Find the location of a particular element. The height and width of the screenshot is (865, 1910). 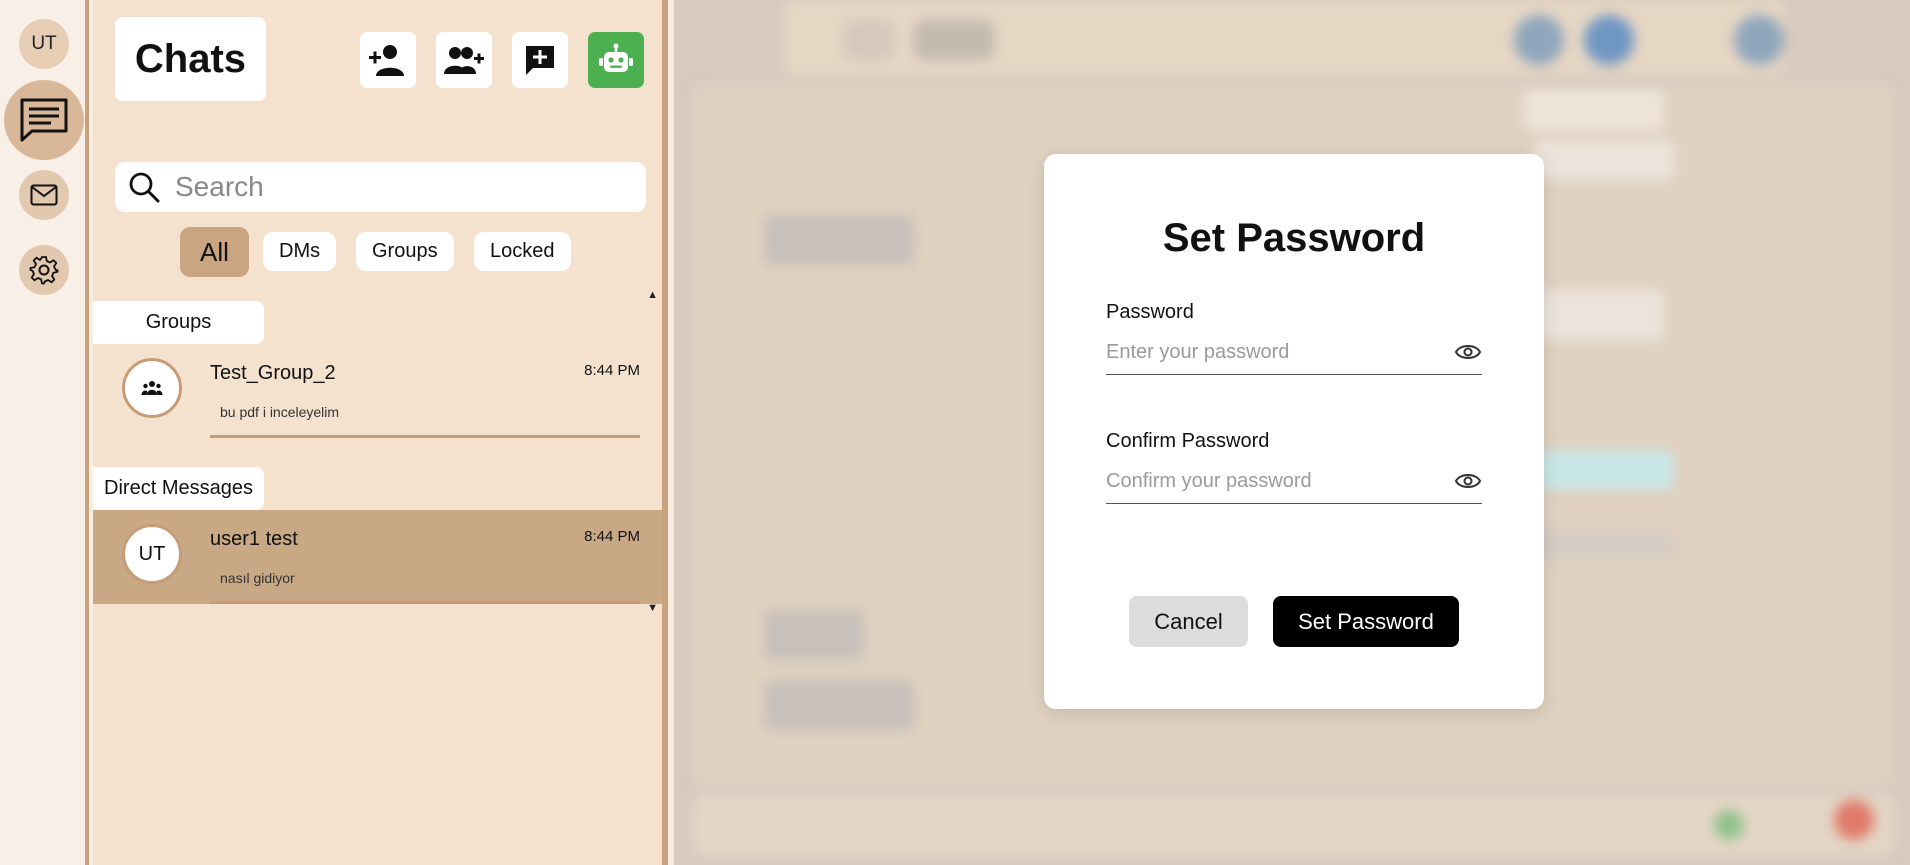

confirm-password-input is located at coordinates (1271, 481).